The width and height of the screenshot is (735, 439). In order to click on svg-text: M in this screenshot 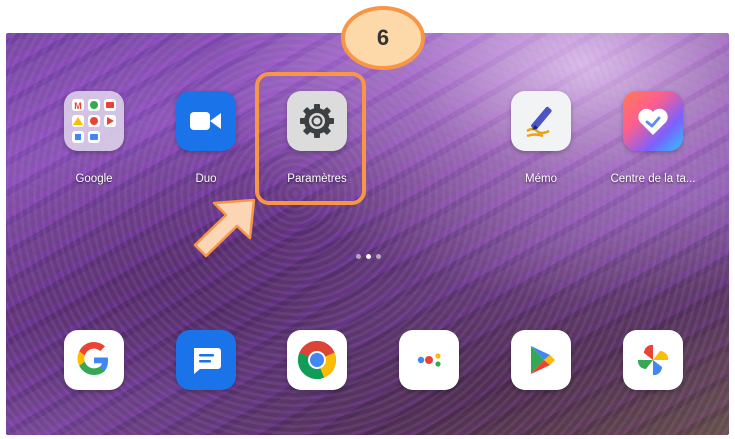, I will do `click(78, 106)`.